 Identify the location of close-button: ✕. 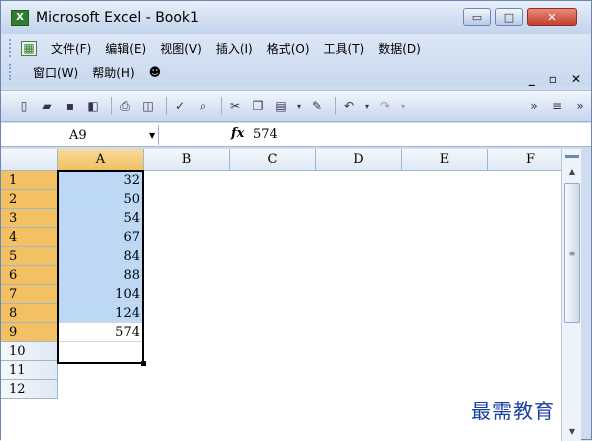
(552, 17).